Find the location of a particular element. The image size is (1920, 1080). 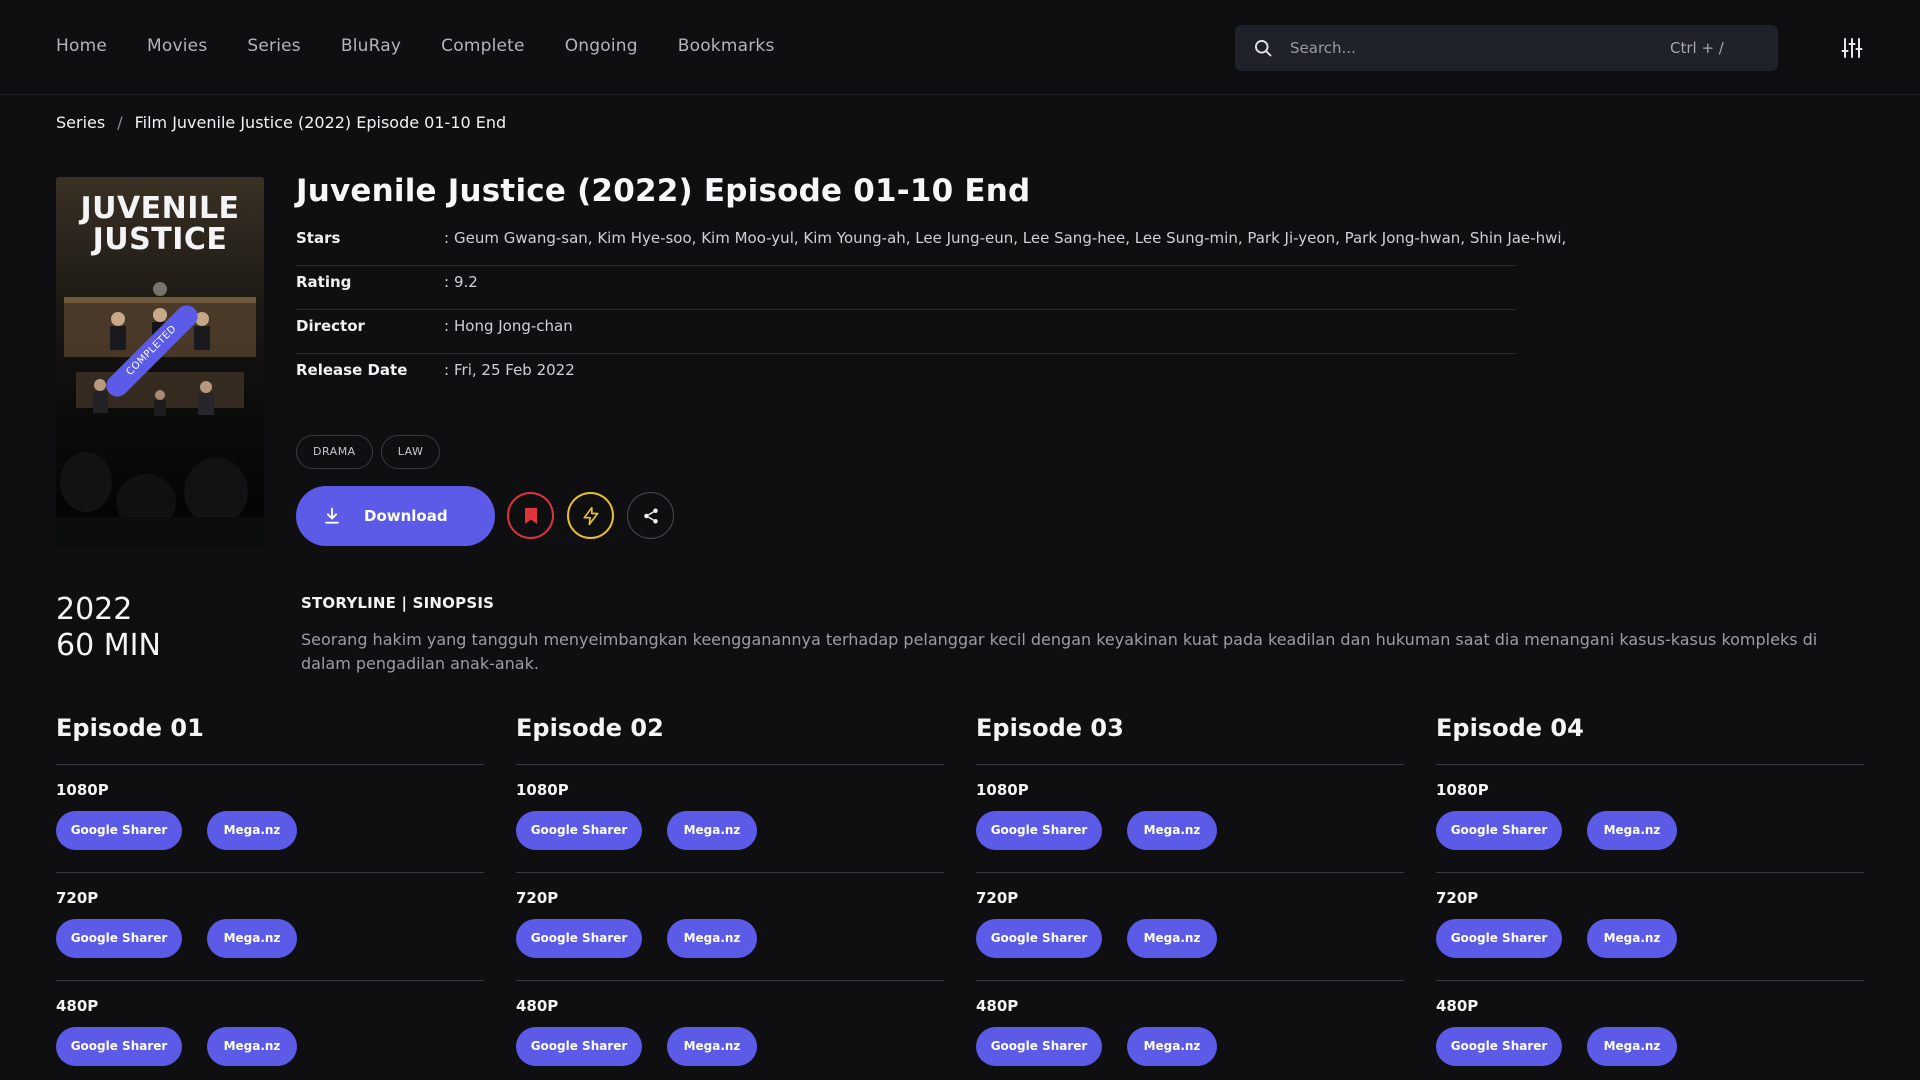

search-input is located at coordinates (1480, 48).